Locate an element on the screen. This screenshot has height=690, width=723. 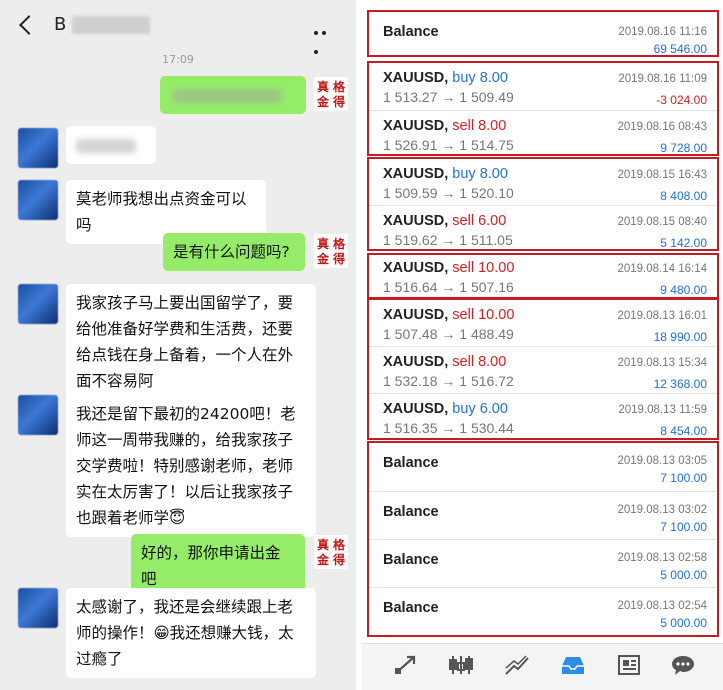
row-amount: 9 480.00 is located at coordinates (683, 290).